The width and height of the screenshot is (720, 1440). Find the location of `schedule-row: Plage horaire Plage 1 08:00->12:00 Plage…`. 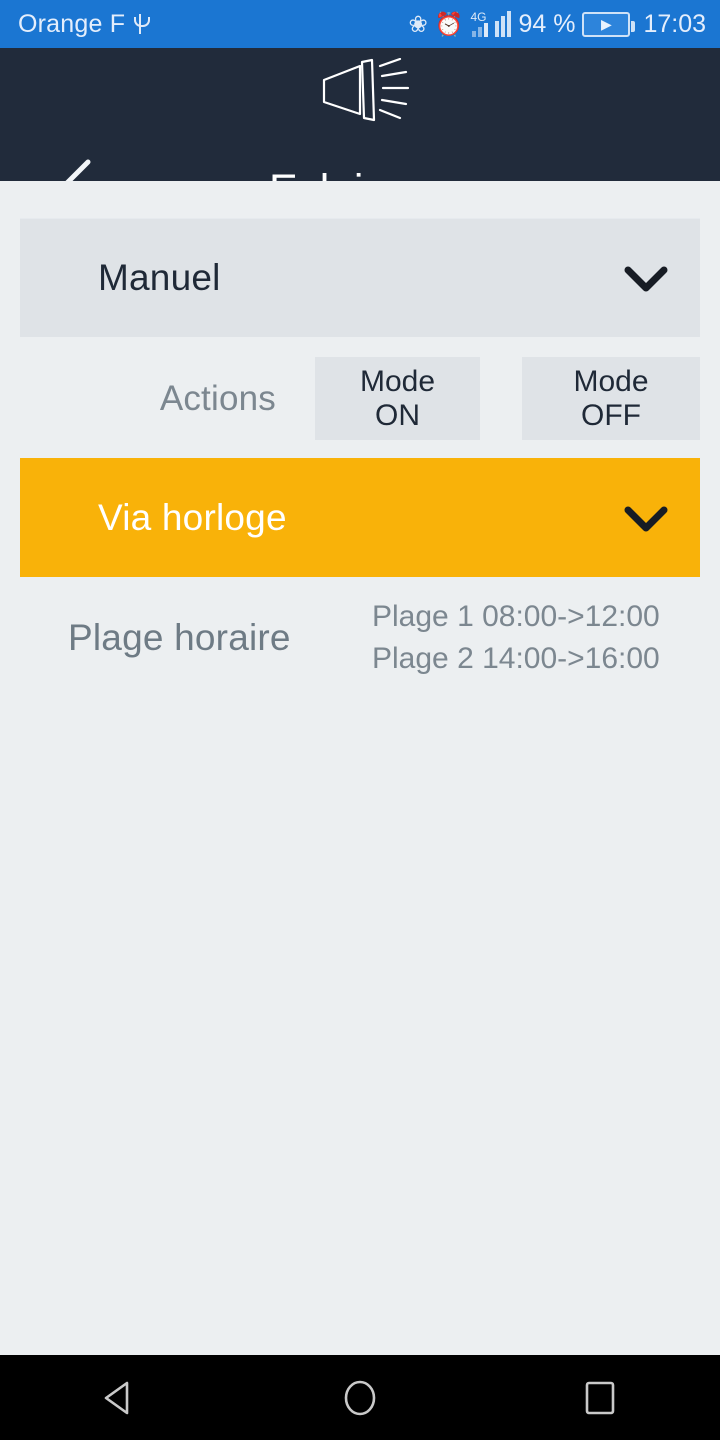

schedule-row: Plage horaire Plage 1 08:00->12:00 Plage… is located at coordinates (360, 641).